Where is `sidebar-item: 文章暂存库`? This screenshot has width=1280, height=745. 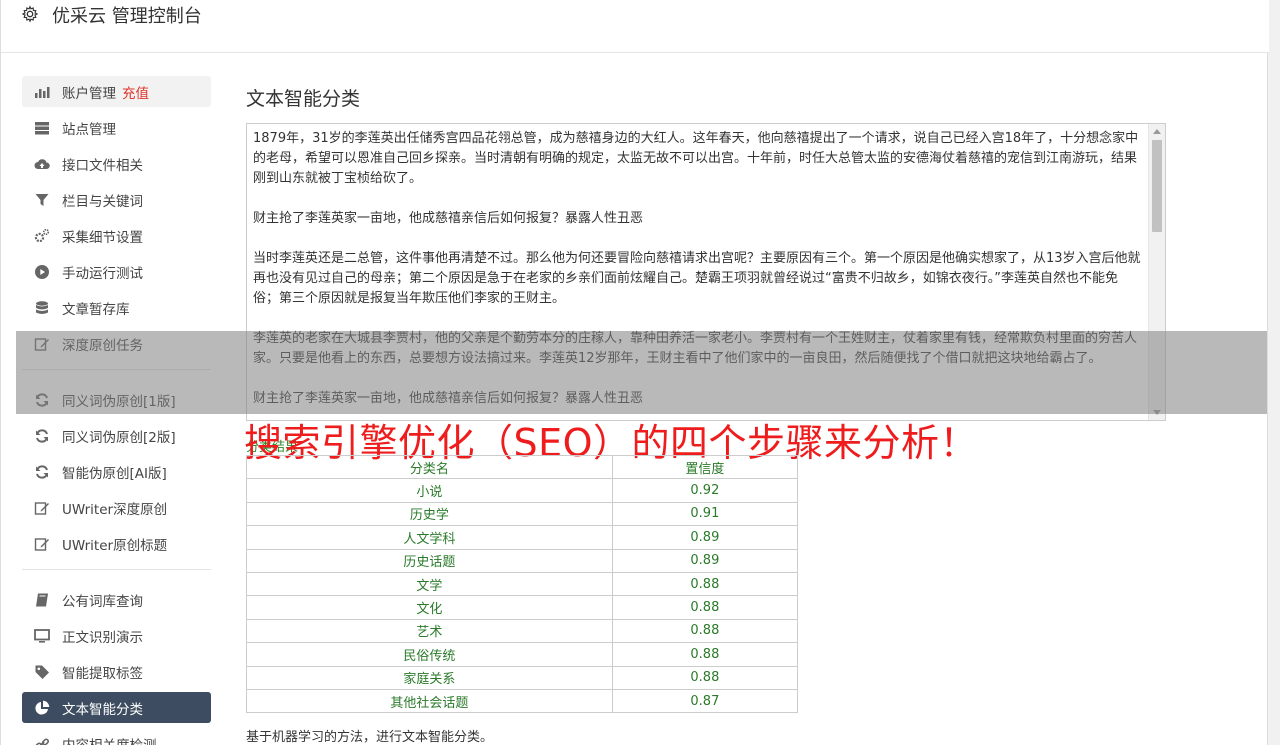
sidebar-item: 文章暂存库 is located at coordinates (116, 307).